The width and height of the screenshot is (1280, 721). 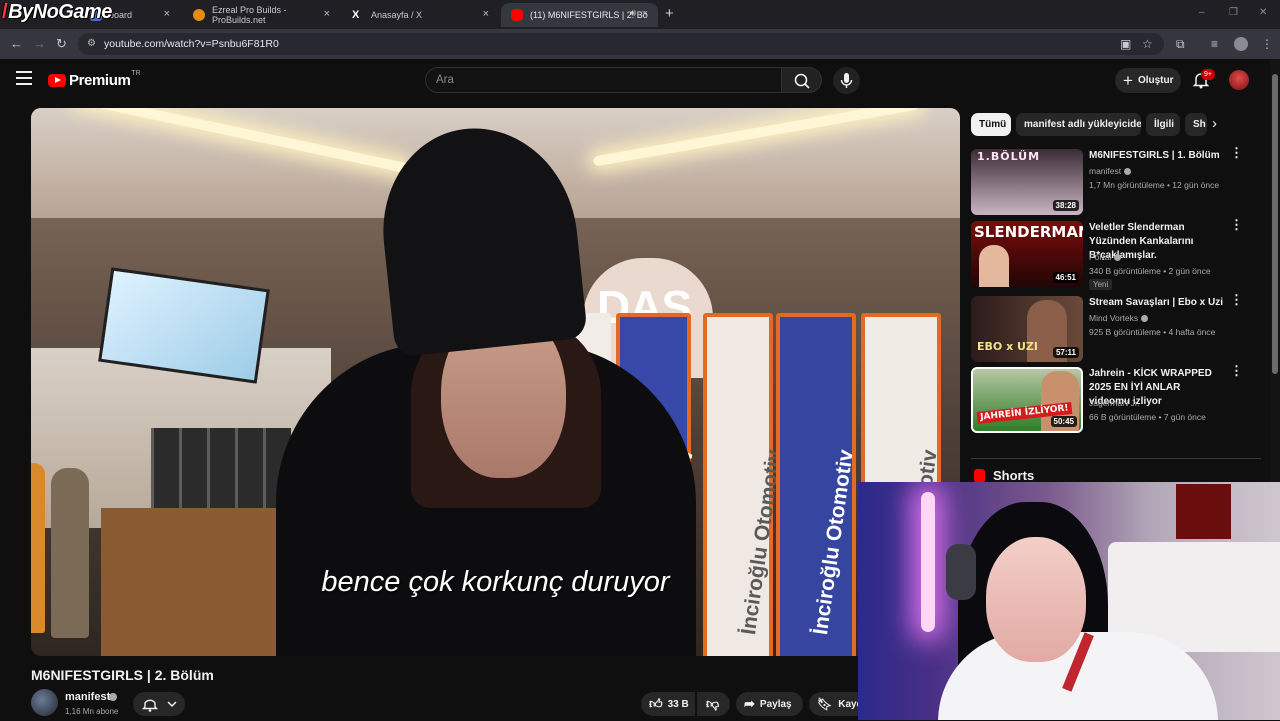 What do you see at coordinates (24, 78) in the screenshot?
I see `hamburger-menu-icon` at bounding box center [24, 78].